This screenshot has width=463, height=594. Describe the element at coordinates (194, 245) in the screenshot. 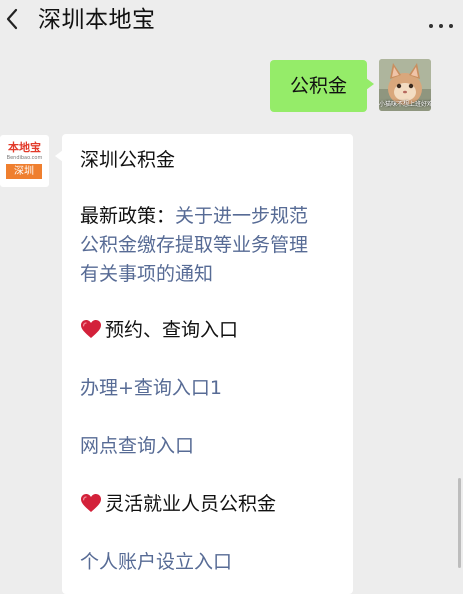

I see `policy-link-line-2: 公积金缴存提取等业务管理` at that location.